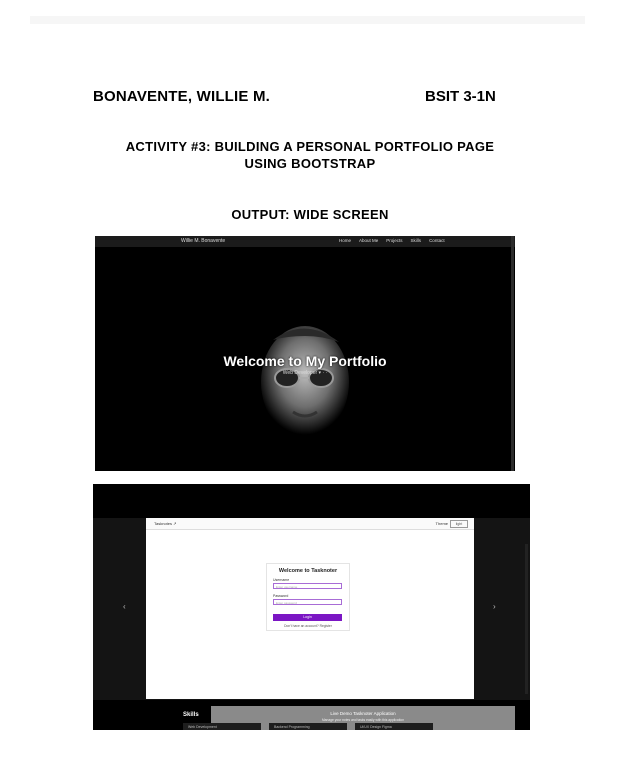 This screenshot has width=620, height=780. What do you see at coordinates (191, 715) in the screenshot?
I see `skills-heading: Skills` at bounding box center [191, 715].